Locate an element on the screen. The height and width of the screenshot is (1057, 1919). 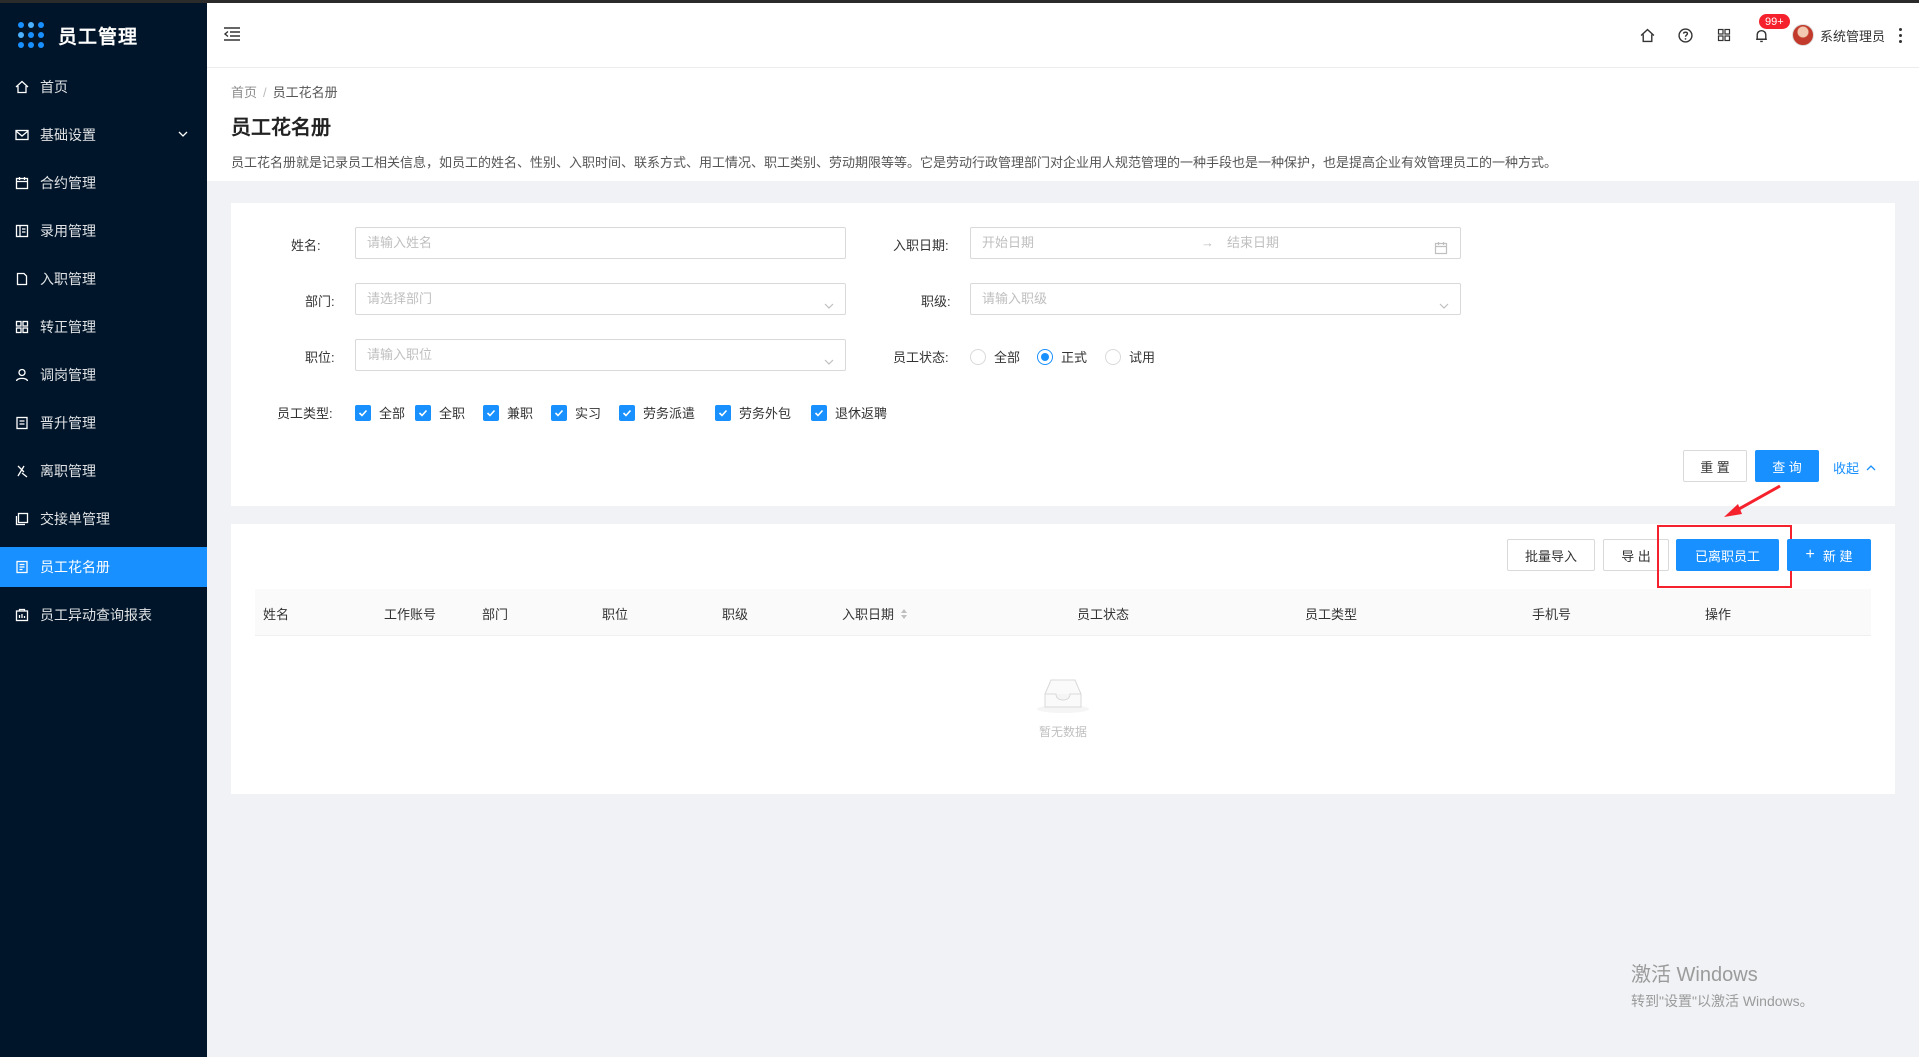
type-checkbox-rehired-retiree: 退休返聘 is located at coordinates (849, 412).